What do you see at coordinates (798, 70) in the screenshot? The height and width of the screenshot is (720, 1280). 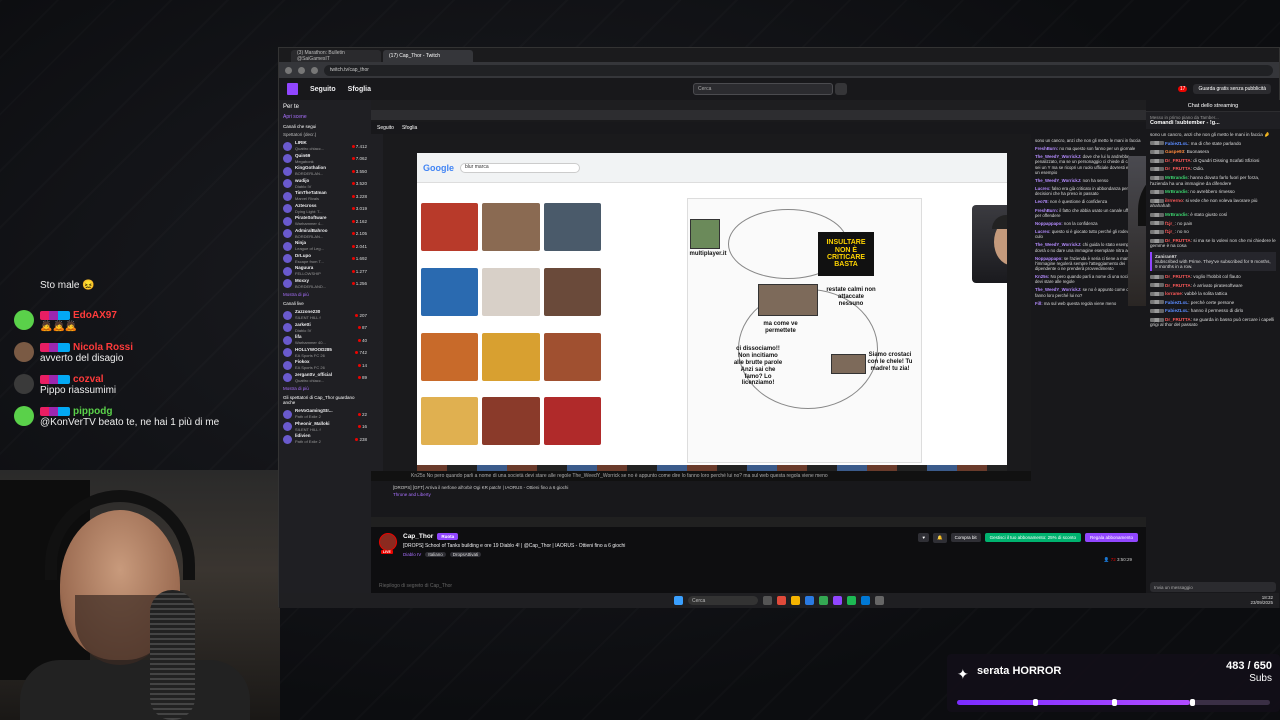 I see `url-field: twitch.tv/cap_thor` at bounding box center [798, 70].